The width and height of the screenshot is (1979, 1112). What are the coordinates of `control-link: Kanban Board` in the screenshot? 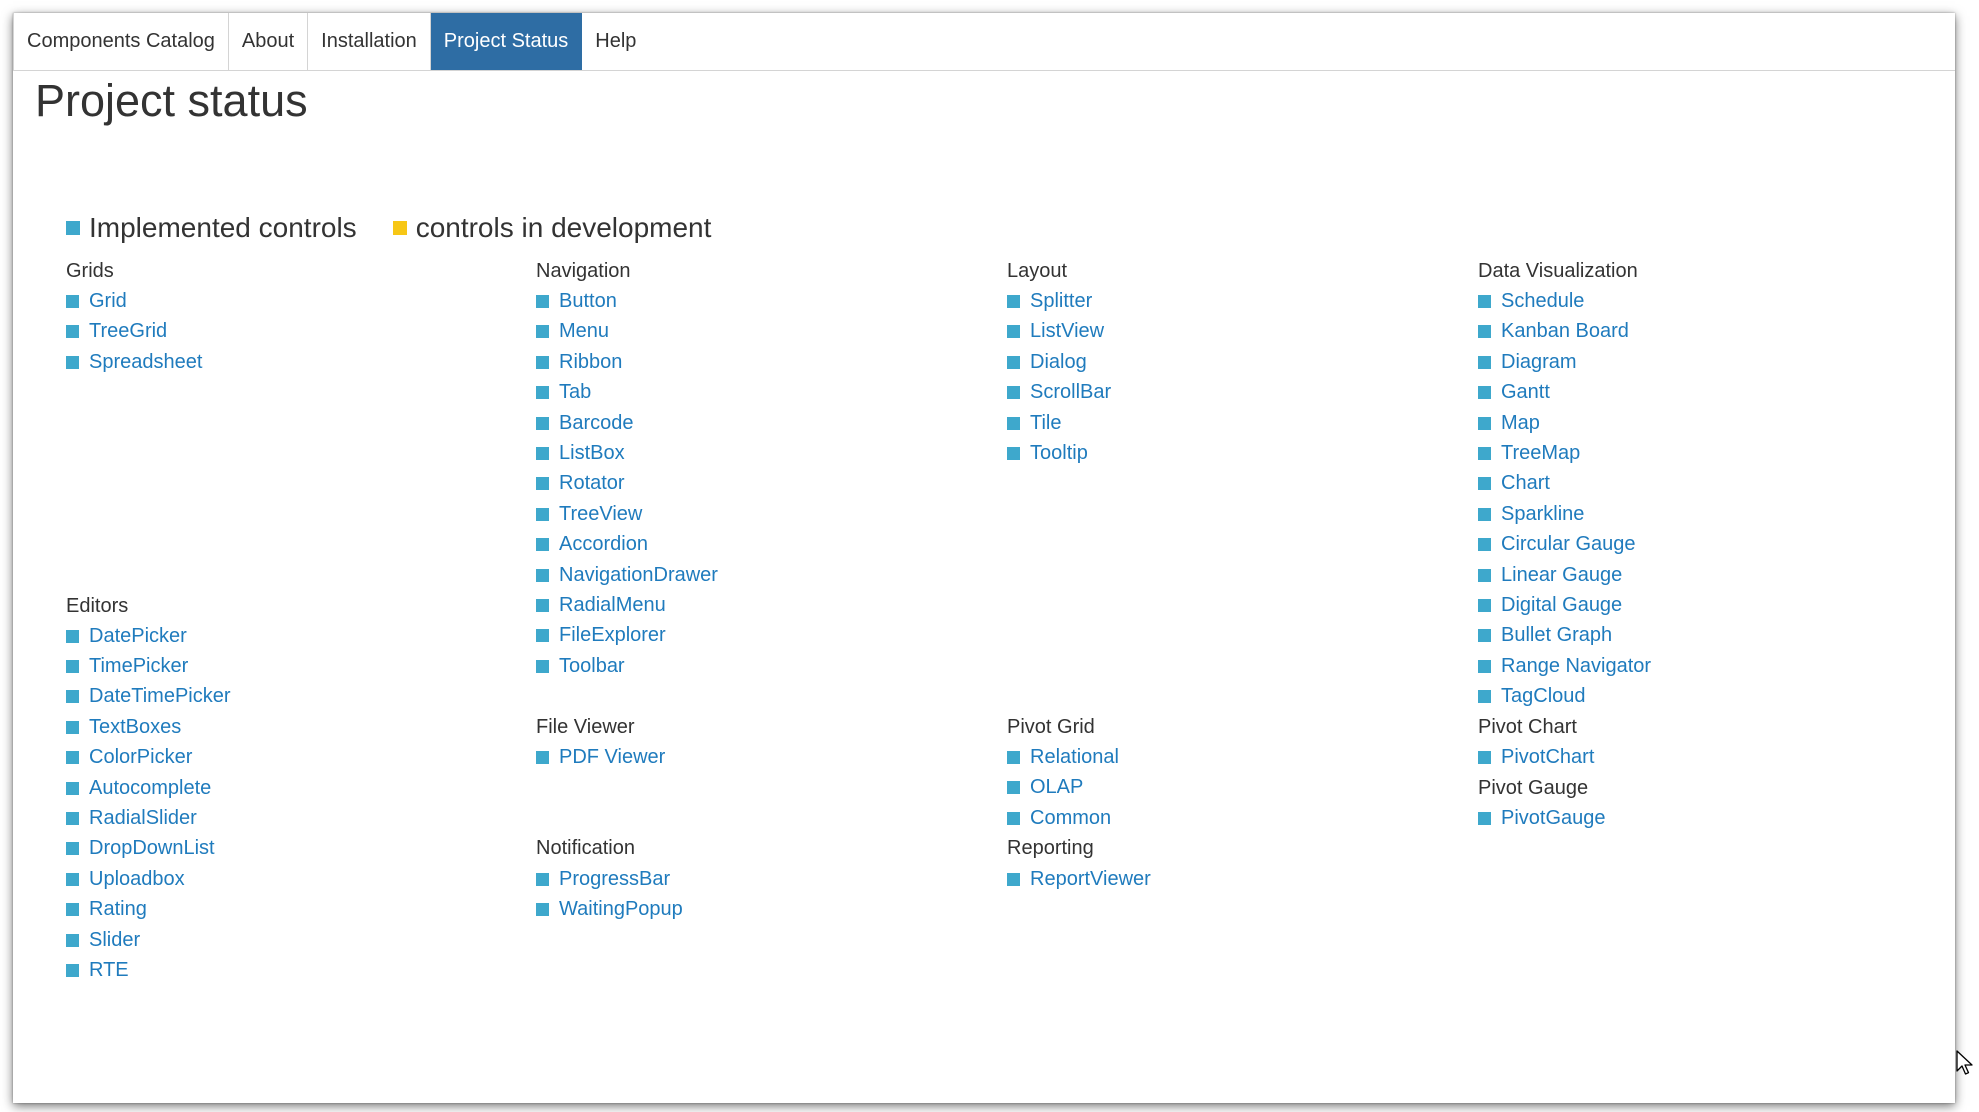 It's located at (1698, 332).